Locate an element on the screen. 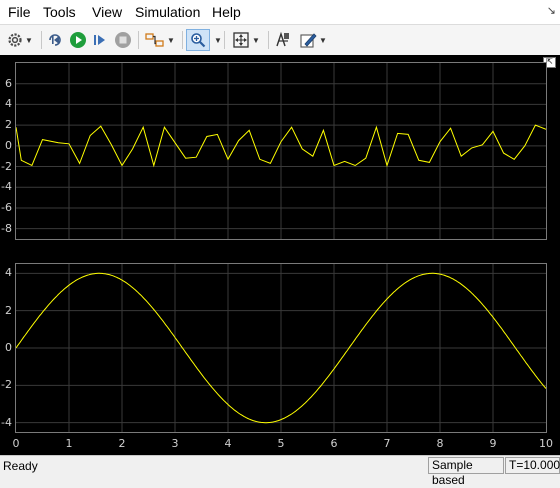 The width and height of the screenshot is (560, 488). toolbar: ▼ ▼ ▼ ▼ ▼ is located at coordinates (280, 40).